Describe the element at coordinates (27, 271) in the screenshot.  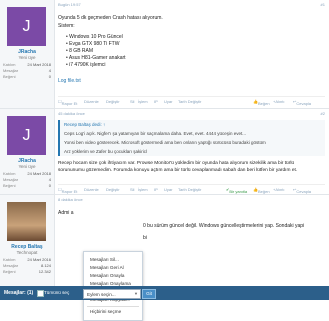
I see `stat-likes: Beğeni 12.342` at that location.